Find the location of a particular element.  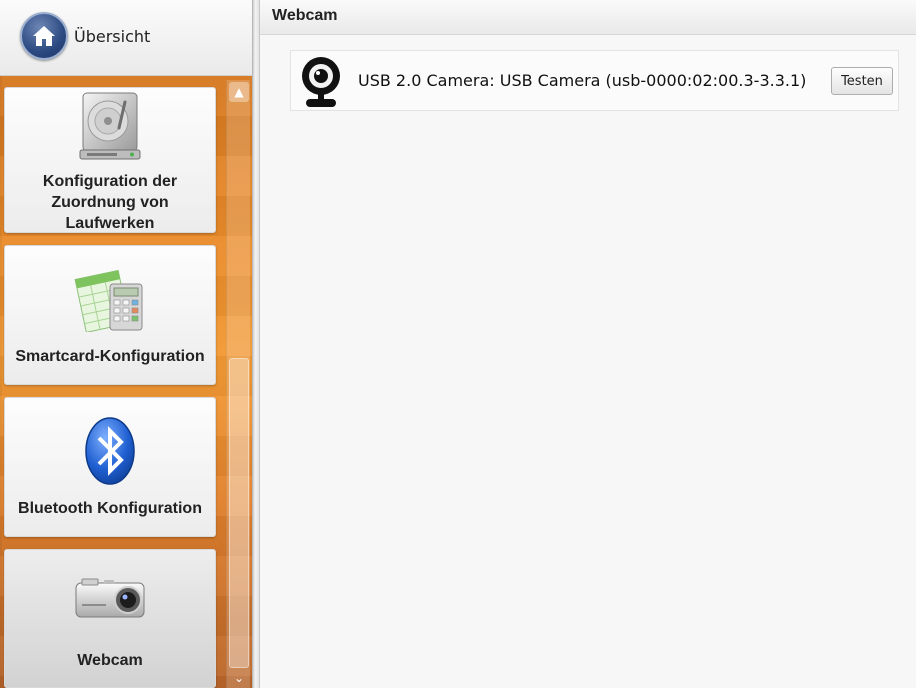

tile-label: Smartcard-Konfiguration is located at coordinates (110, 356).